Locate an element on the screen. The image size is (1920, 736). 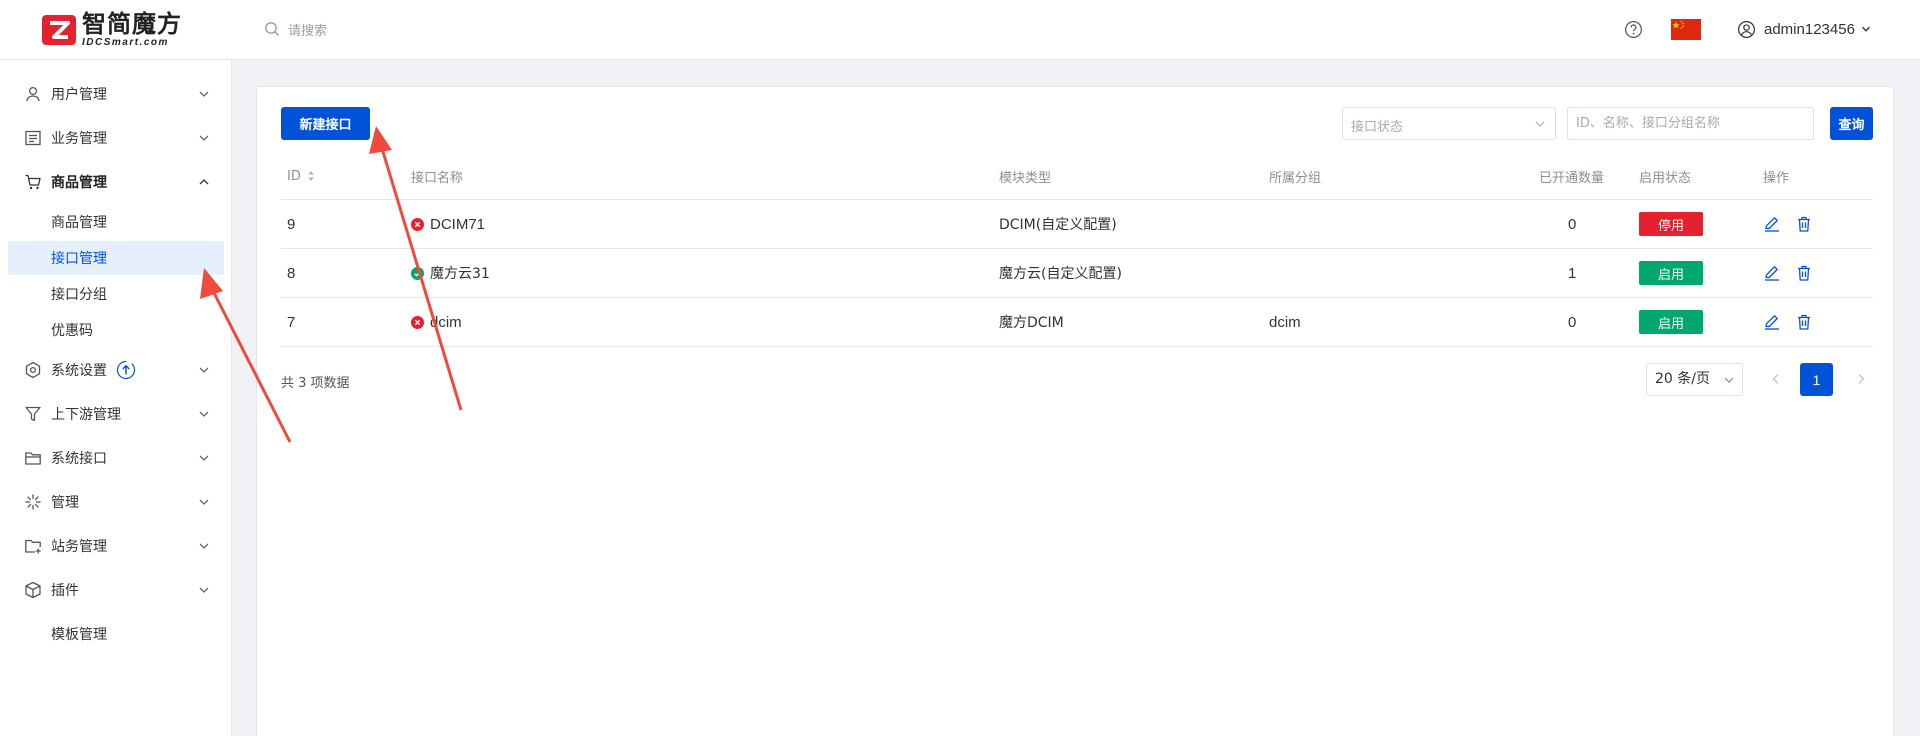
page-size-select: 20 条/页 is located at coordinates (1694, 379).